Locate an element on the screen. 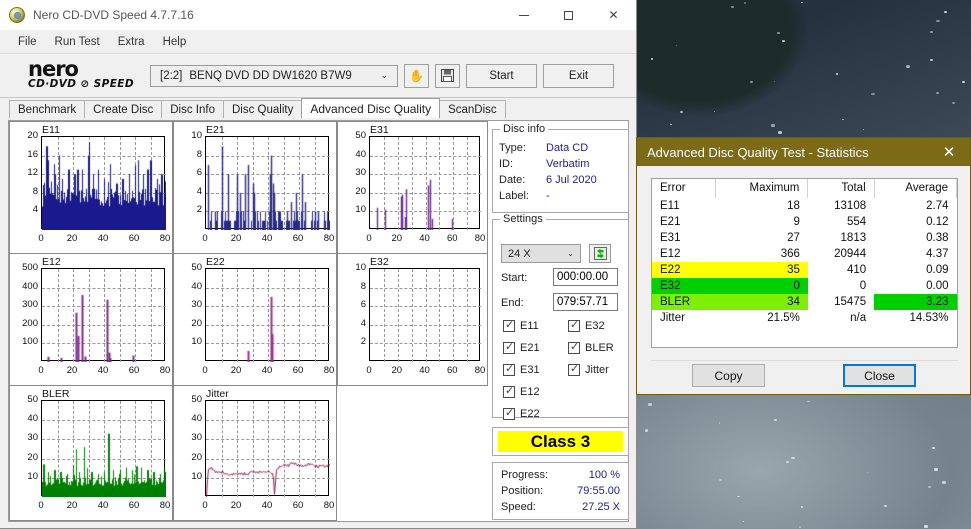 This screenshot has width=971, height=529. cell-total: 15475 is located at coordinates (850, 302).